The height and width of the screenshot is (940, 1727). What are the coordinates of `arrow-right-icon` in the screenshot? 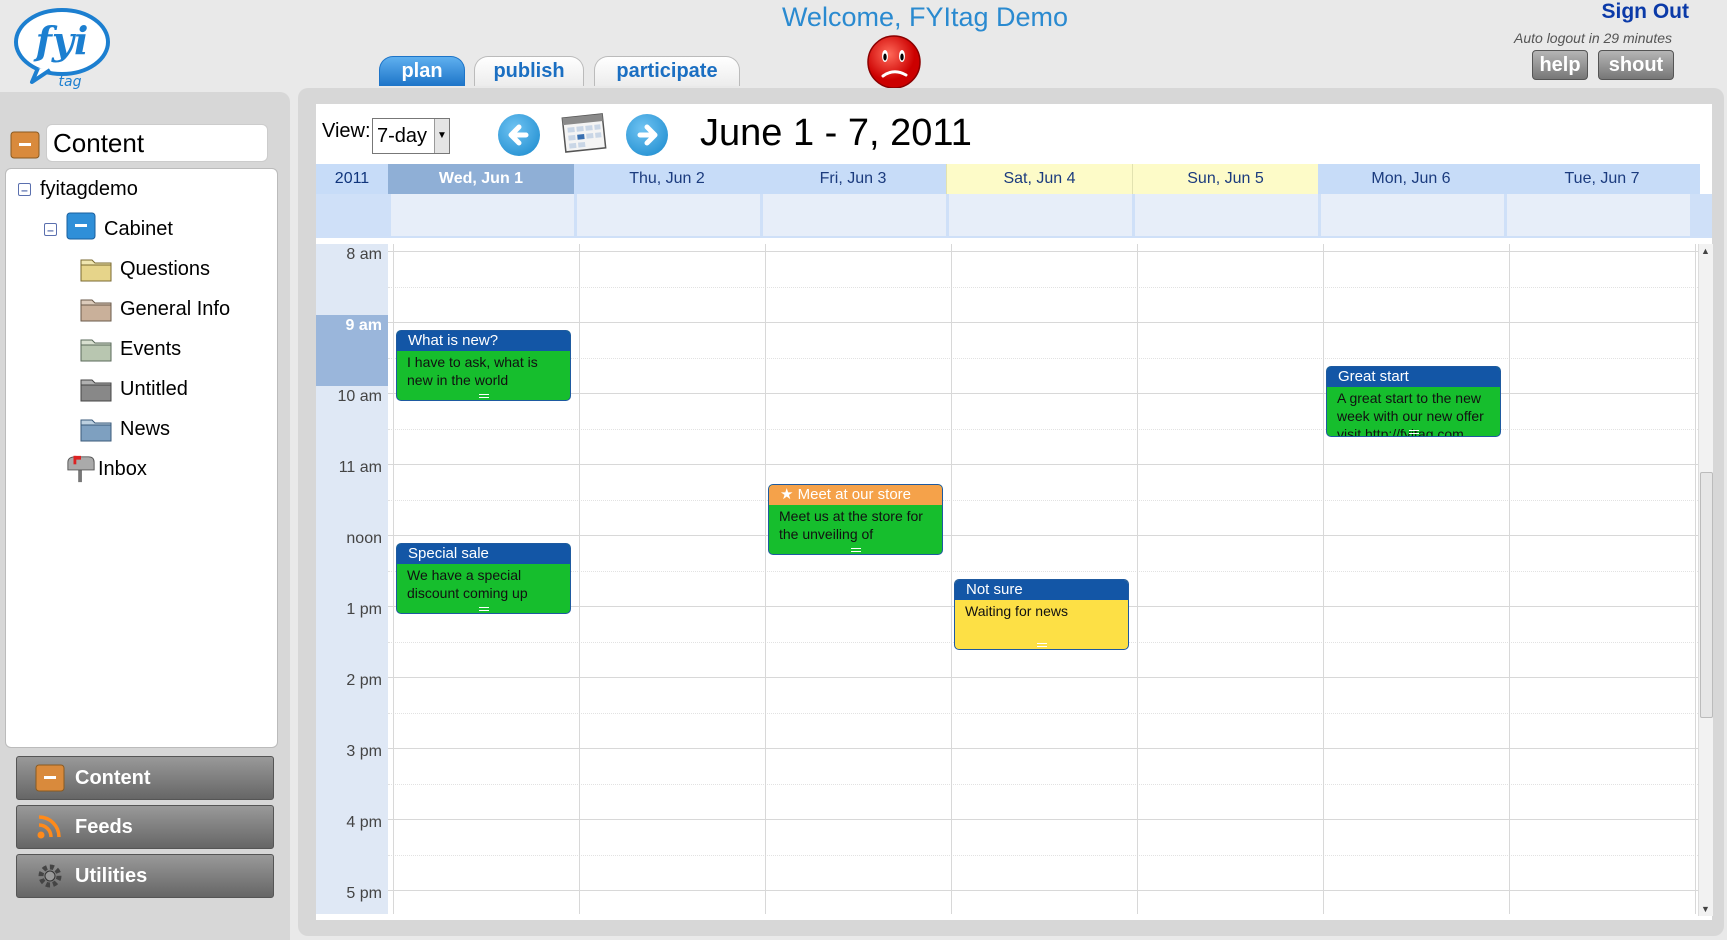 It's located at (647, 135).